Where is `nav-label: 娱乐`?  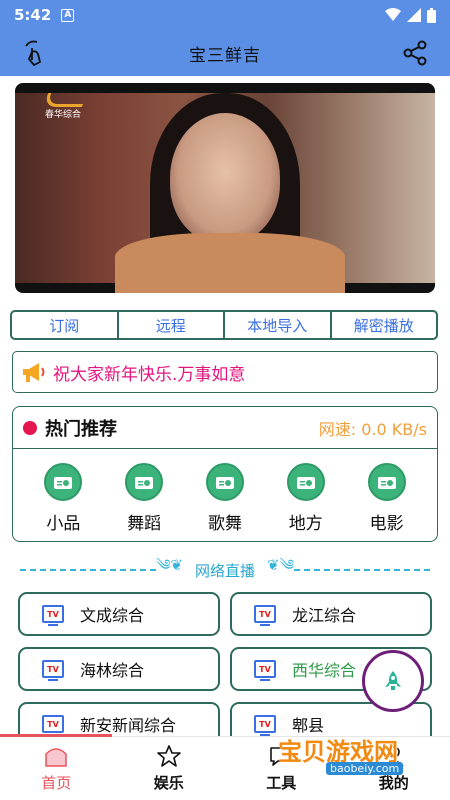
nav-label: 娱乐 is located at coordinates (168, 783).